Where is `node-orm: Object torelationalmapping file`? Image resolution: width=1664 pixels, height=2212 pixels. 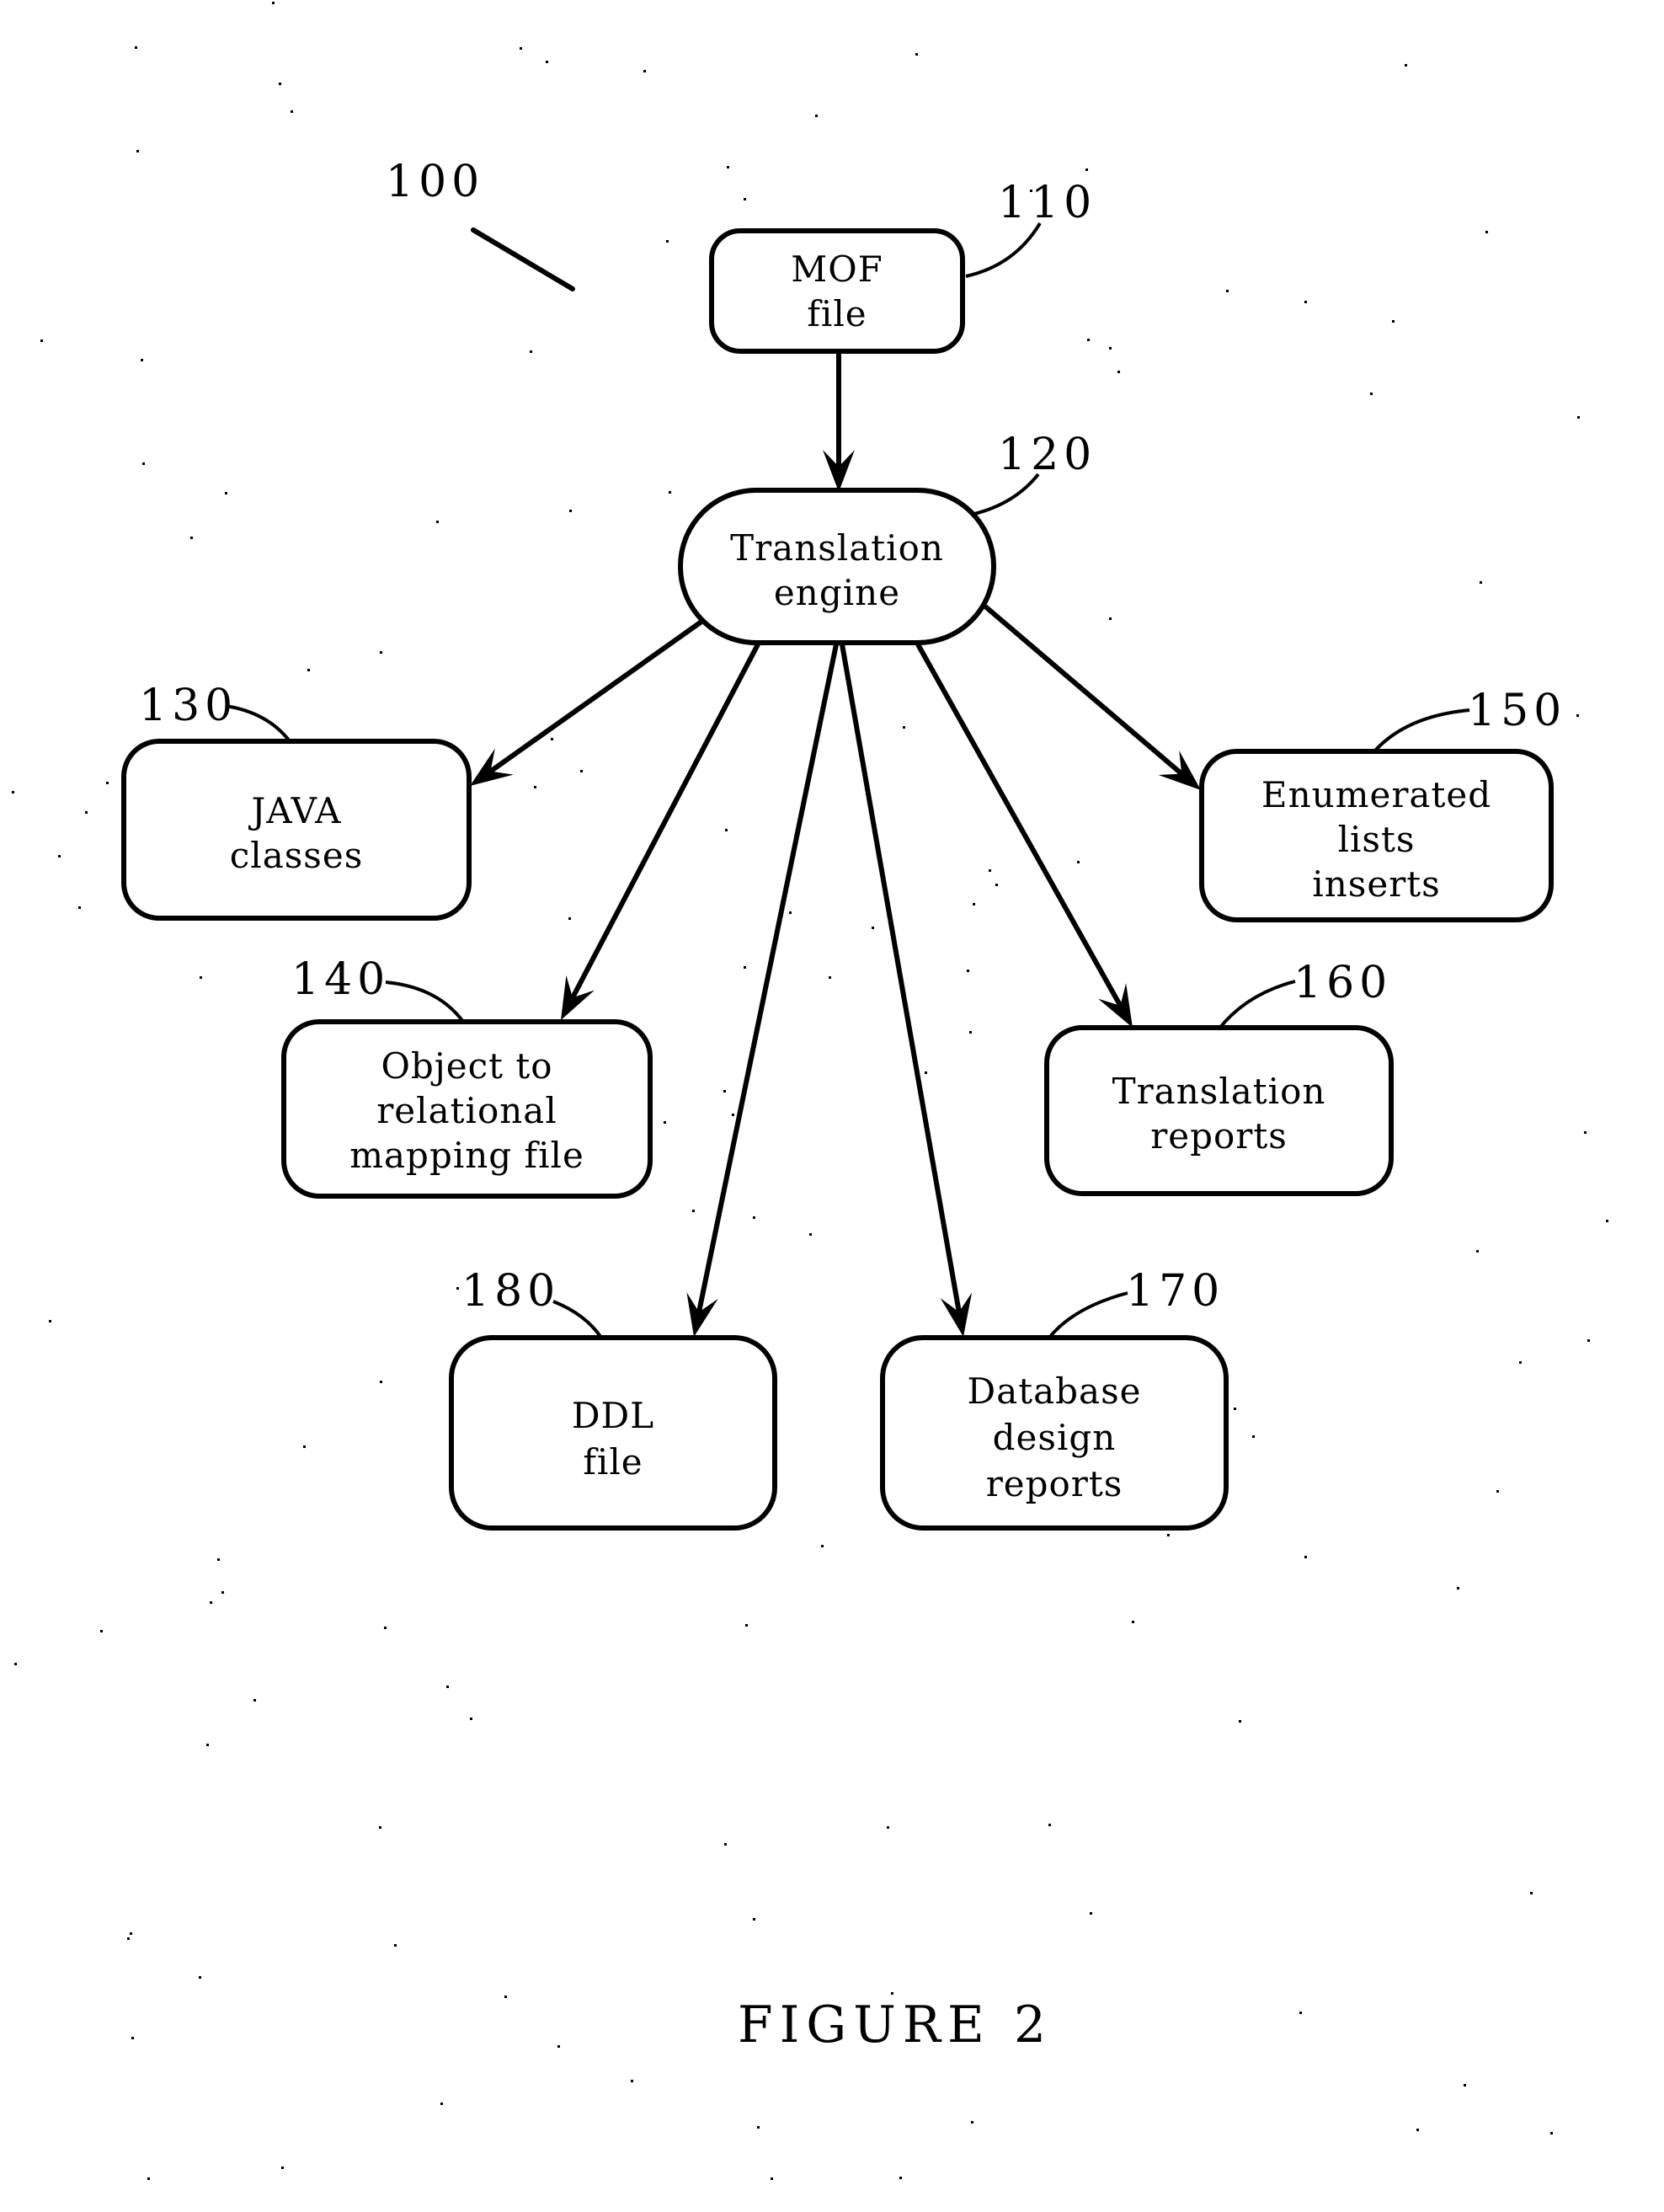 node-orm: Object torelationalmapping file is located at coordinates (467, 1109).